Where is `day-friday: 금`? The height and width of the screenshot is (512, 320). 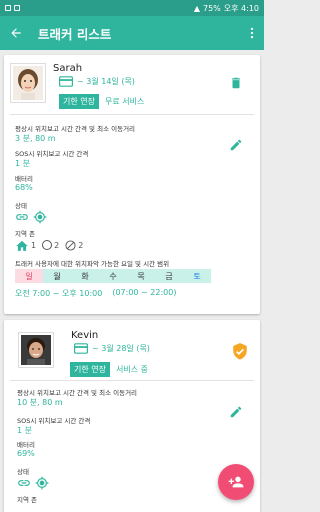
day-friday: 금 is located at coordinates (169, 276).